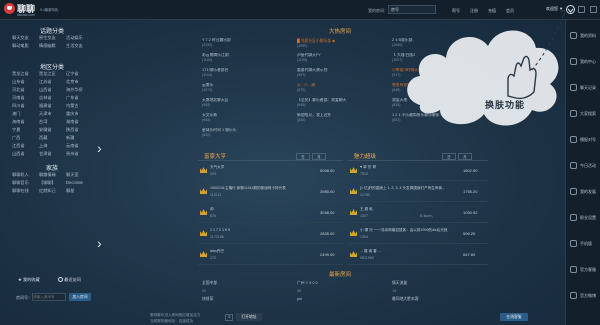  Describe the element at coordinates (583, 270) in the screenshot. I see `sidebar-item: 官方客服` at that location.